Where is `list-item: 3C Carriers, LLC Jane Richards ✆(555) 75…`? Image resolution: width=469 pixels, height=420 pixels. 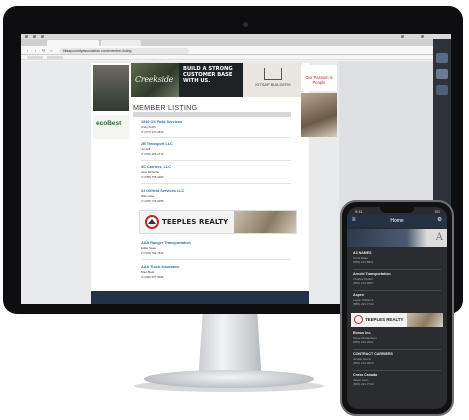 list-item: 3C Carriers, LLC Jane Richards ✆(555) 75… is located at coordinates (216, 172).